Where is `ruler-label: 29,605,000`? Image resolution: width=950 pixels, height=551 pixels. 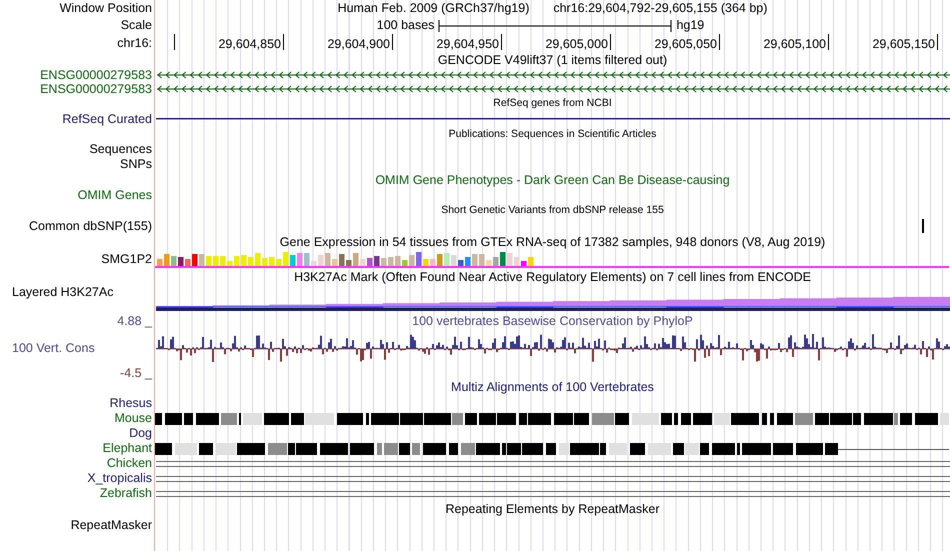
ruler-label: 29,605,000 is located at coordinates (576, 44).